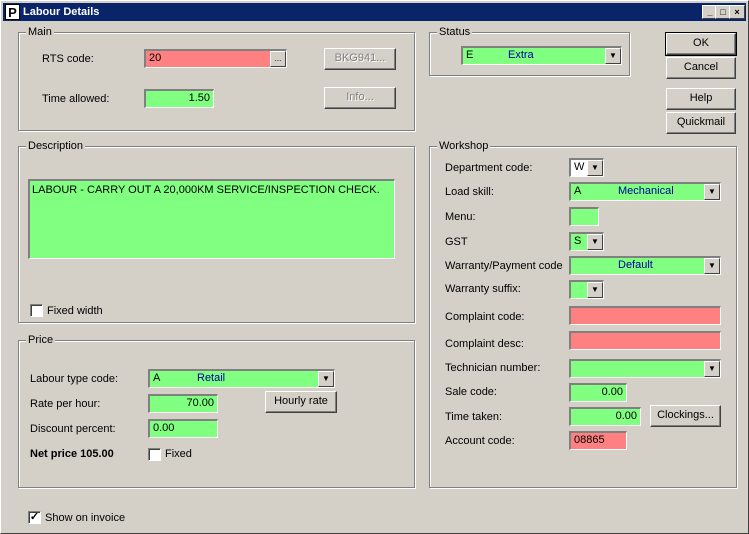 The image size is (749, 534). I want to click on status-code: E, so click(470, 55).